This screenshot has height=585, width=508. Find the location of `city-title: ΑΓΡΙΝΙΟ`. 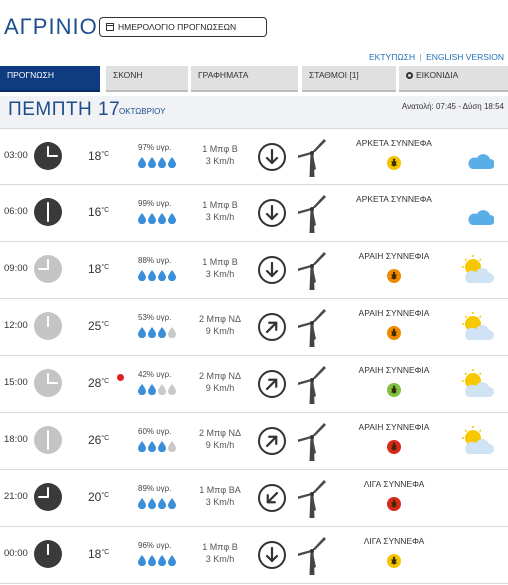

city-title: ΑΓΡΙΝΙΟ is located at coordinates (51, 26).